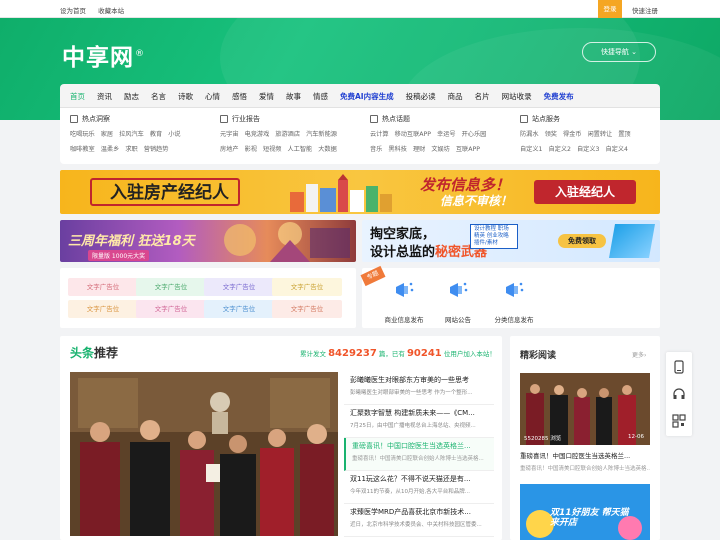  Describe the element at coordinates (327, 149) in the screenshot. I see `subnav-link: 大数据` at that location.